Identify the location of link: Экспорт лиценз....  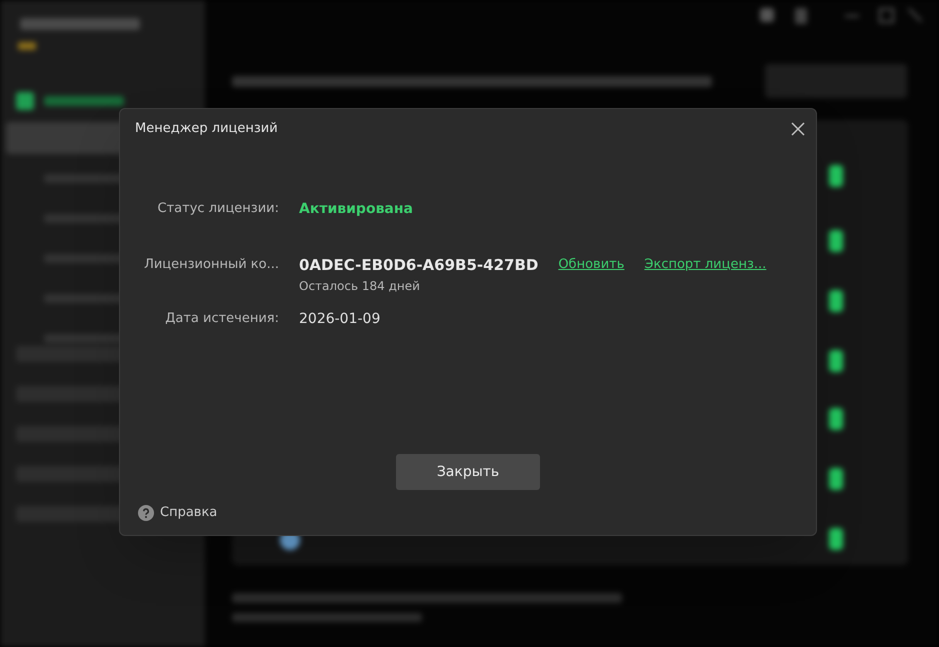
(705, 265).